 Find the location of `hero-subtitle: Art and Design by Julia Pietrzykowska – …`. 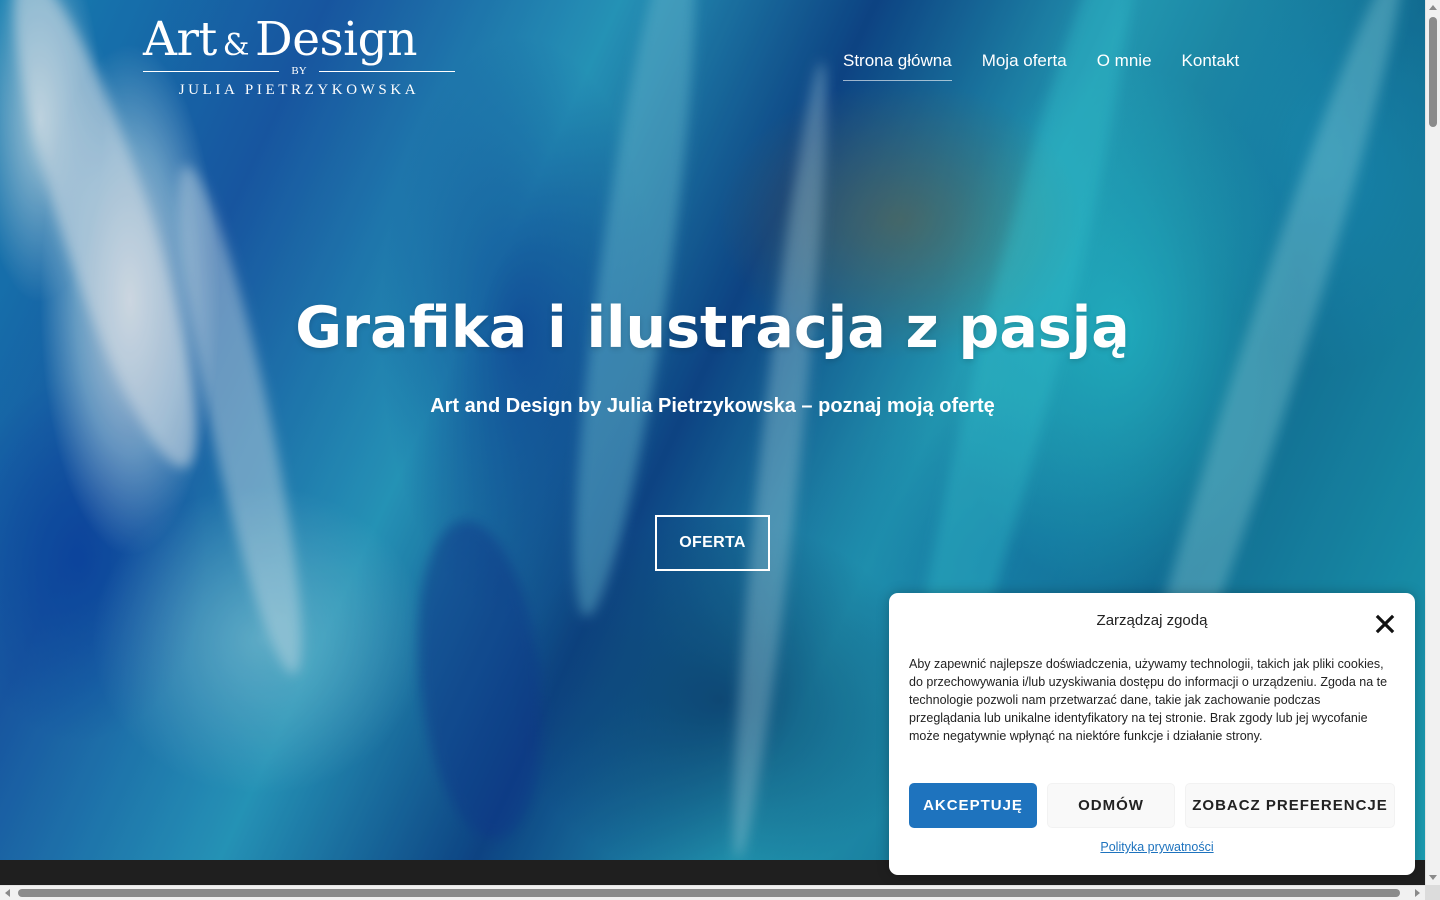

hero-subtitle: Art and Design by Julia Pietrzykowska – … is located at coordinates (712, 406).